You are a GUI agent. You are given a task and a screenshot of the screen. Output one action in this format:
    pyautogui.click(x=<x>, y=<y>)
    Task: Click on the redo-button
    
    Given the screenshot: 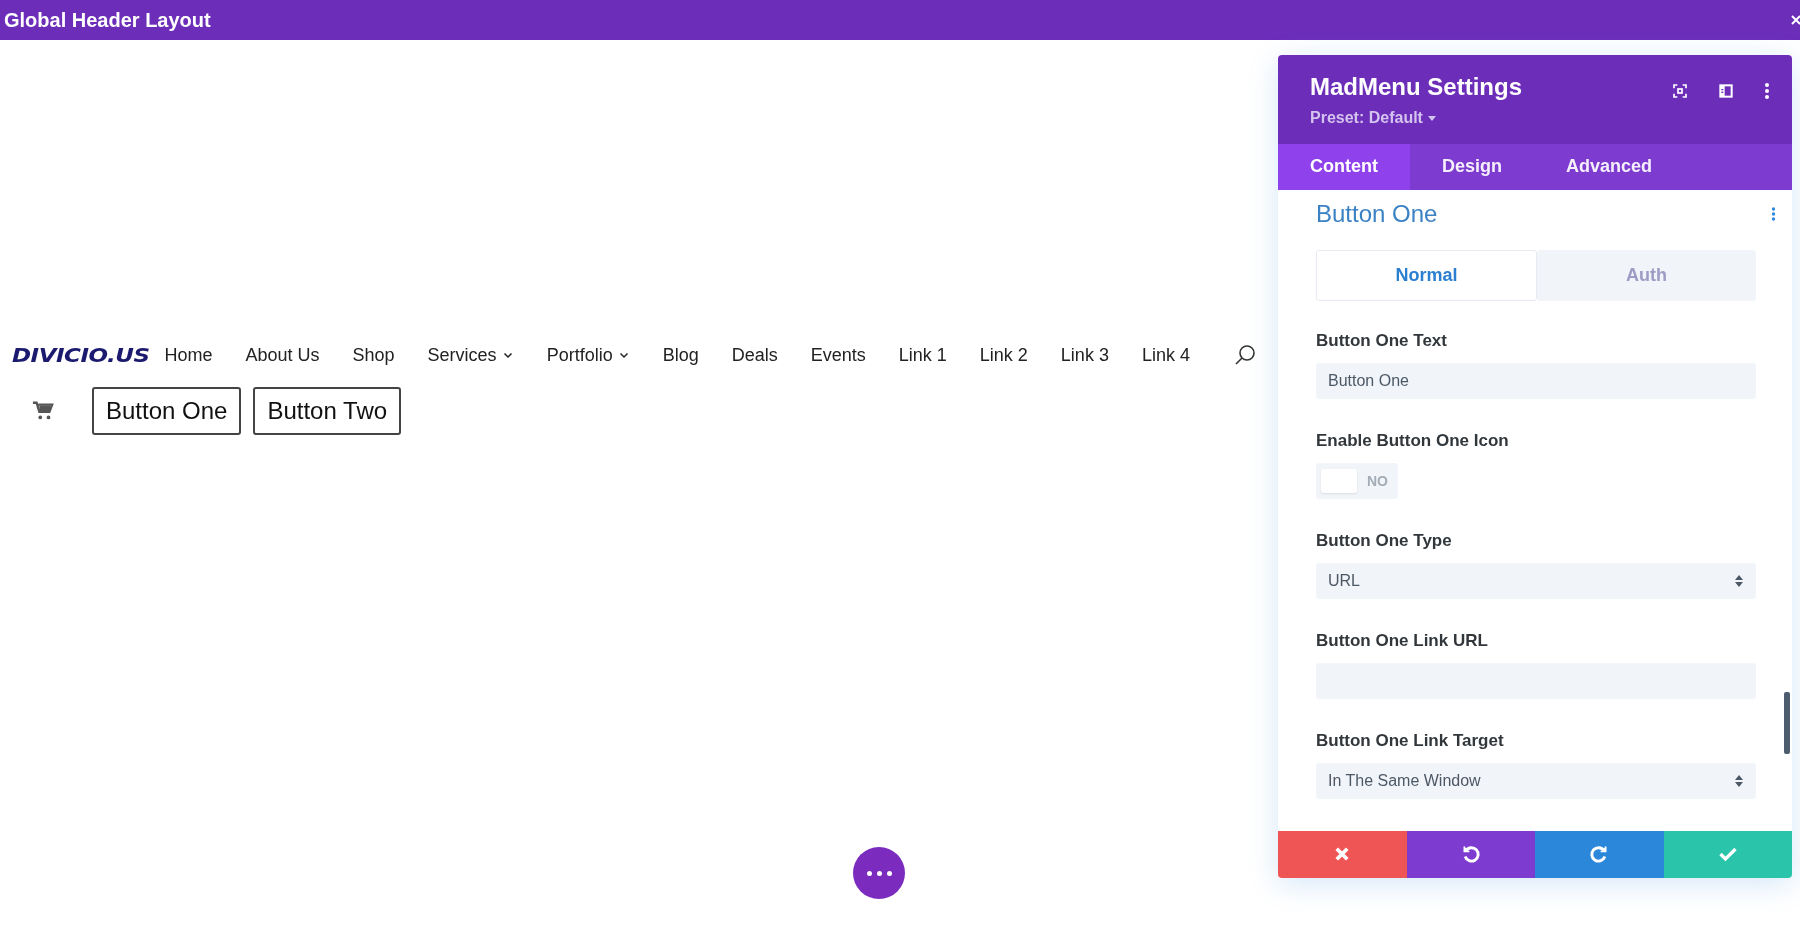 What is the action you would take?
    pyautogui.click(x=1599, y=854)
    